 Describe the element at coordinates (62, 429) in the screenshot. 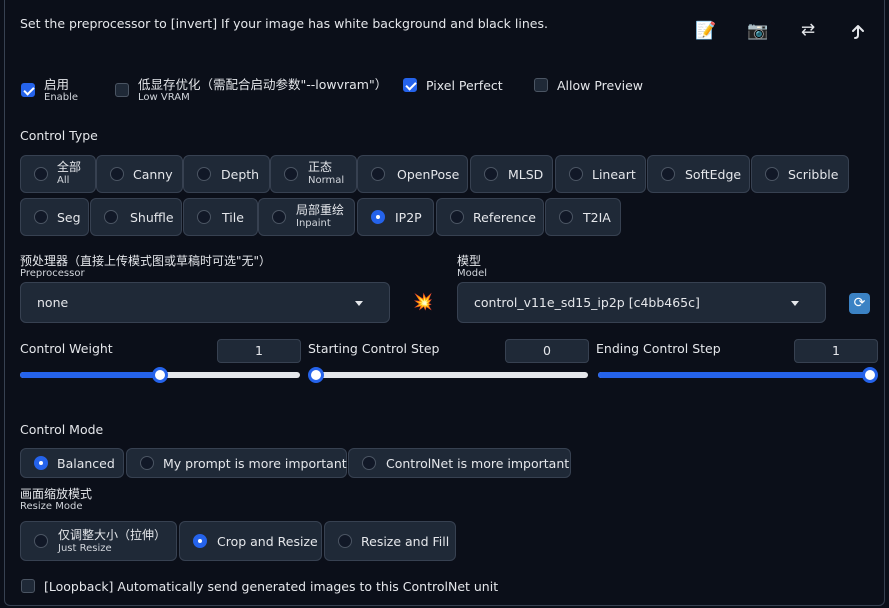

I see `control-mode-label: Control Mode` at that location.